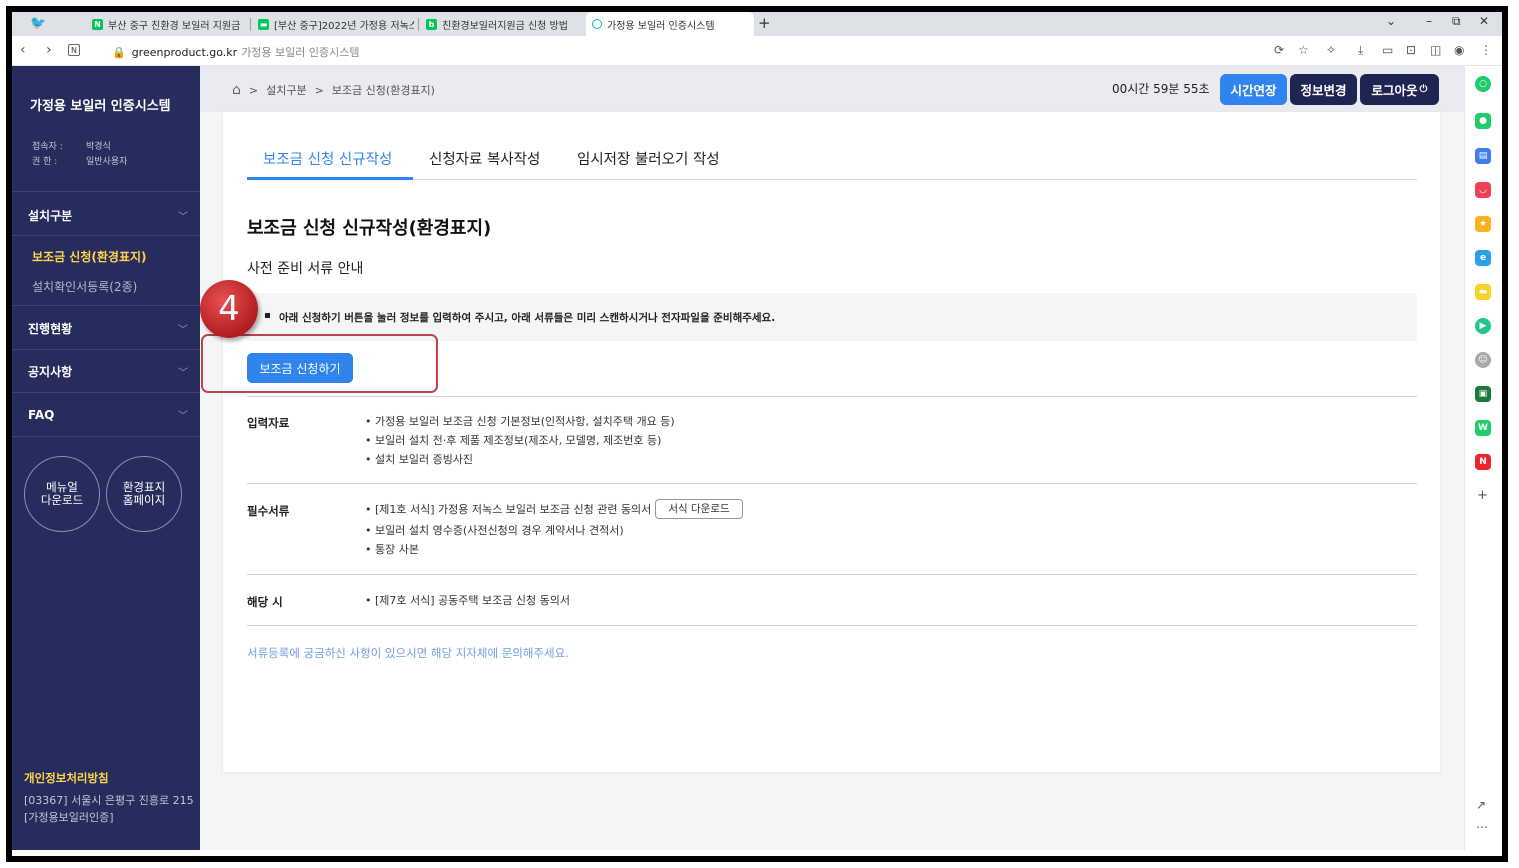 Image resolution: width=1519 pixels, height=868 pixels. What do you see at coordinates (494, 530) in the screenshot?
I see `list-item: • 보일러 설치 영수증(사전신청의 경우 계약서나 견적서)` at bounding box center [494, 530].